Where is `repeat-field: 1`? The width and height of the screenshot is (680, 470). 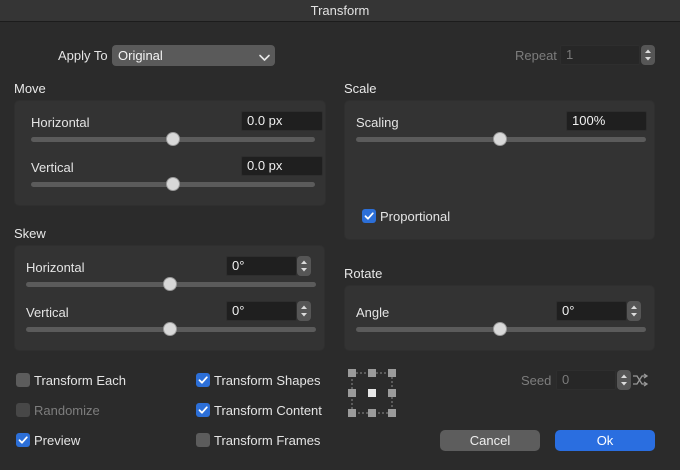 repeat-field: 1 is located at coordinates (600, 55).